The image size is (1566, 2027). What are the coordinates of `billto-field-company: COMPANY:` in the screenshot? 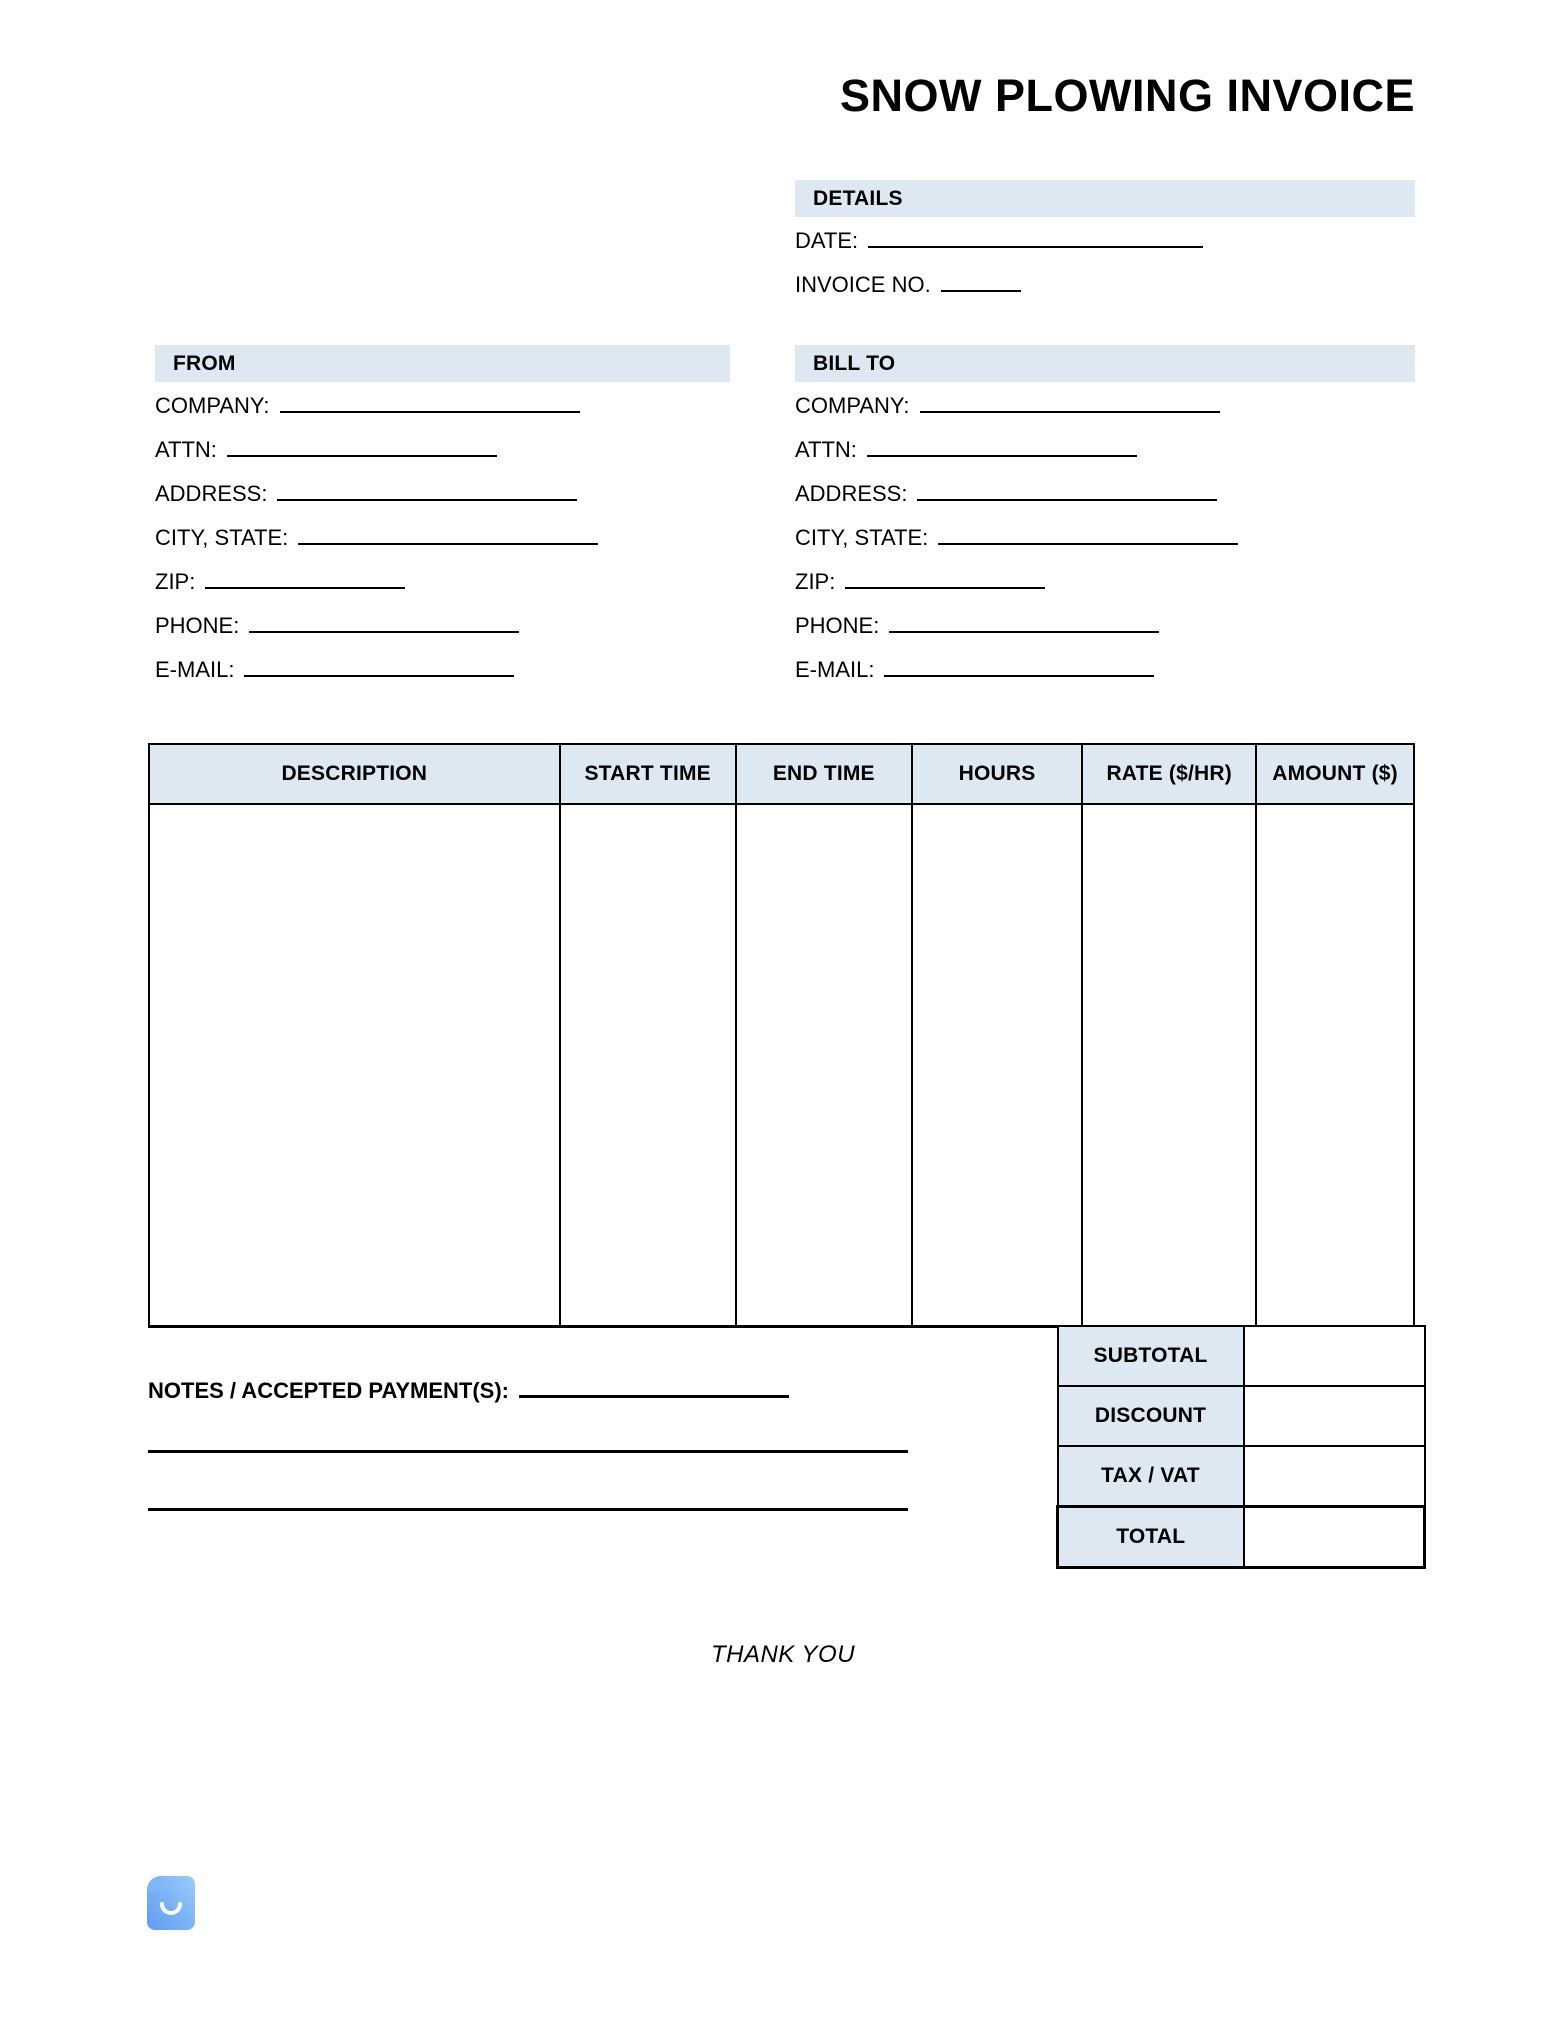 It's located at (1105, 415).